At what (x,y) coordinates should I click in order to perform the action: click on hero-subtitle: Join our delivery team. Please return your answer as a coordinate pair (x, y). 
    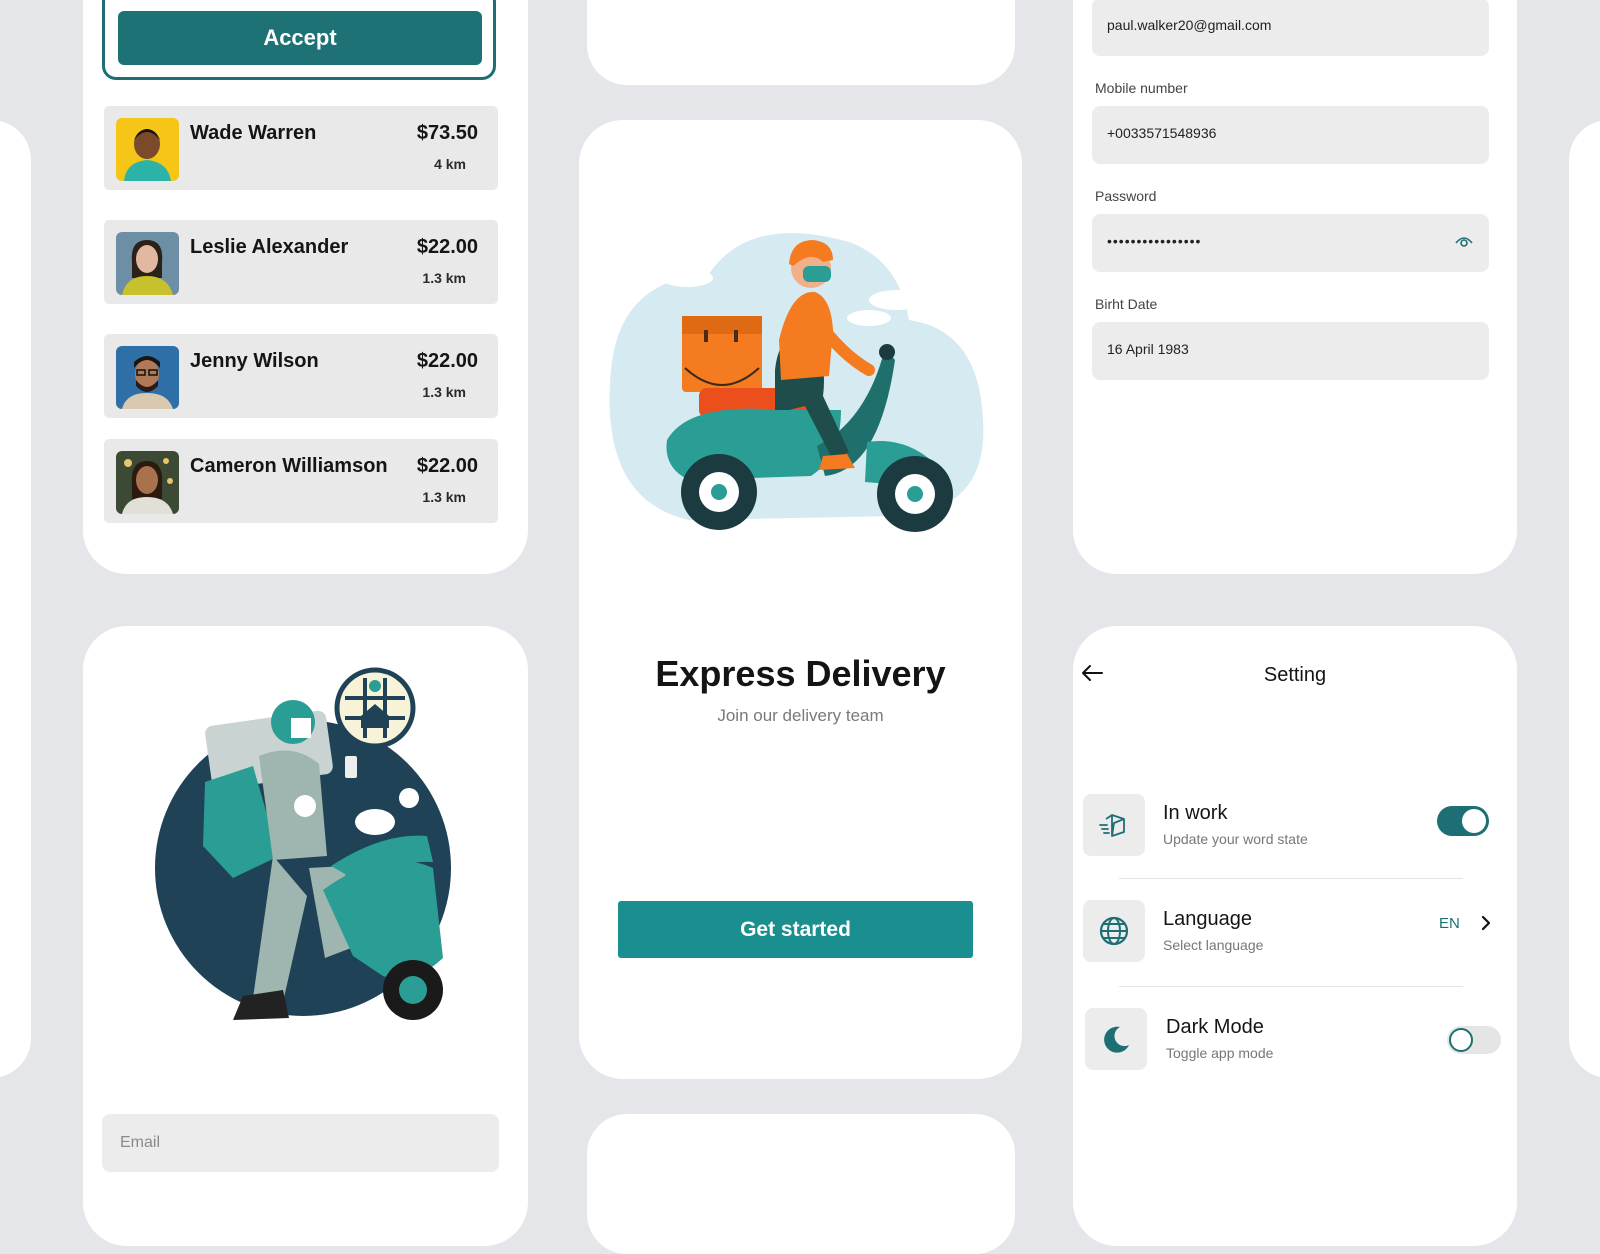
    Looking at the image, I should click on (800, 715).